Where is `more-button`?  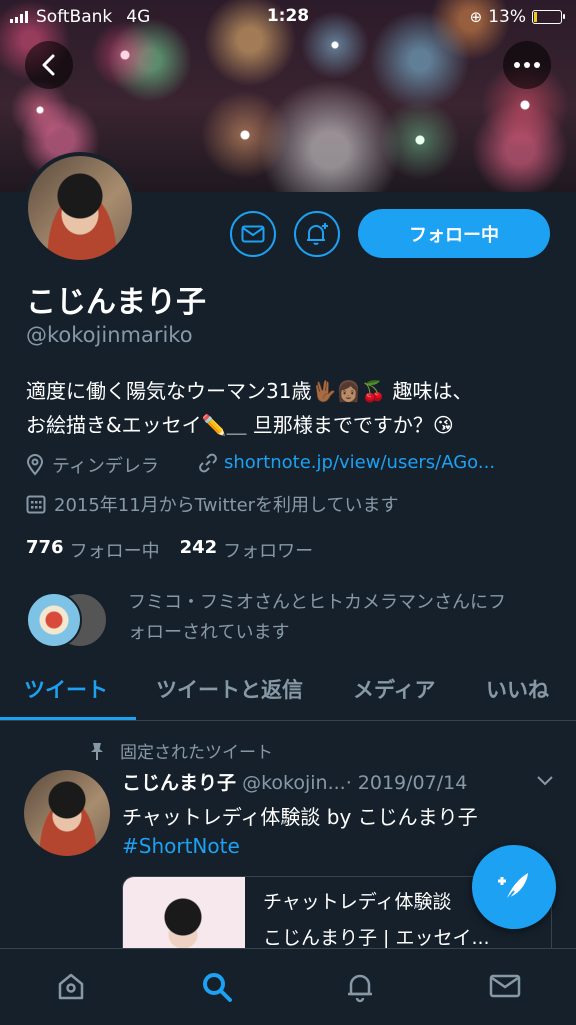 more-button is located at coordinates (527, 65).